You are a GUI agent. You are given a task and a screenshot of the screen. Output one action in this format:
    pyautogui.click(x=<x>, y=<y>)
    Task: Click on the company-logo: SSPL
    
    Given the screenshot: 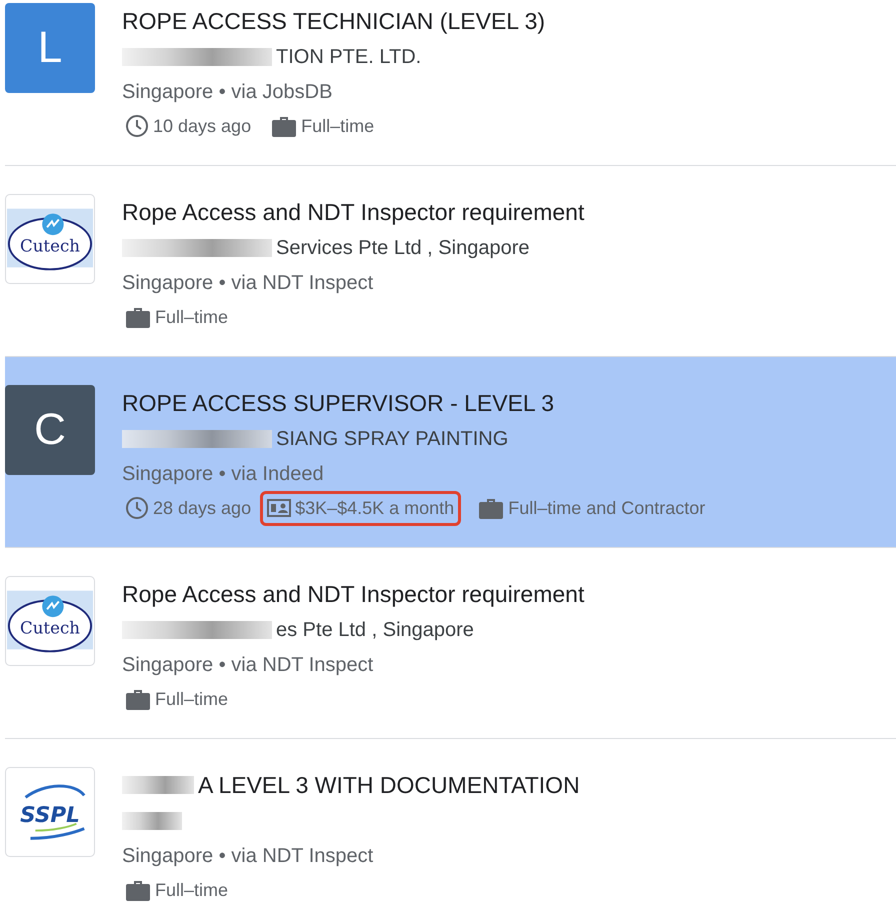 What is the action you would take?
    pyautogui.click(x=50, y=812)
    